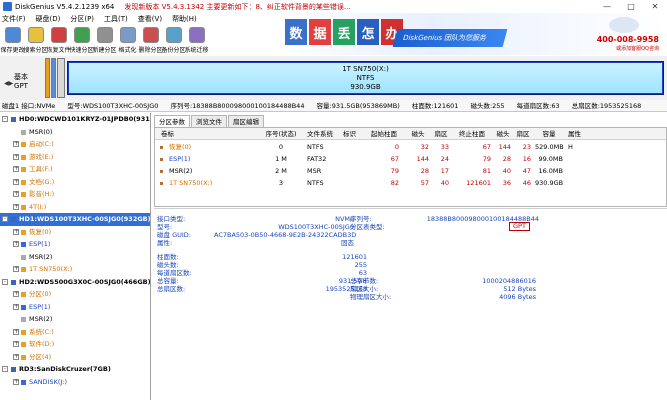 The image size is (667, 400). I want to click on partition-segment-recovery, so click(47, 78).